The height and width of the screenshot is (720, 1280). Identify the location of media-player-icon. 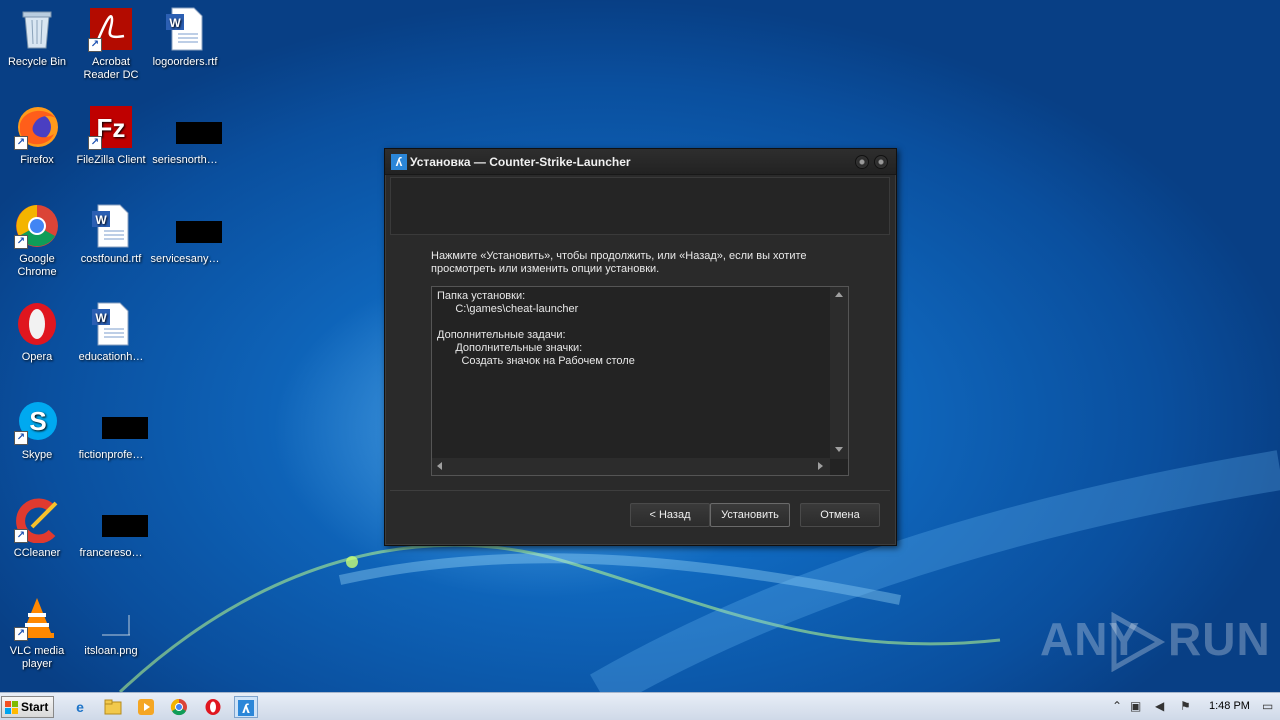
(146, 707).